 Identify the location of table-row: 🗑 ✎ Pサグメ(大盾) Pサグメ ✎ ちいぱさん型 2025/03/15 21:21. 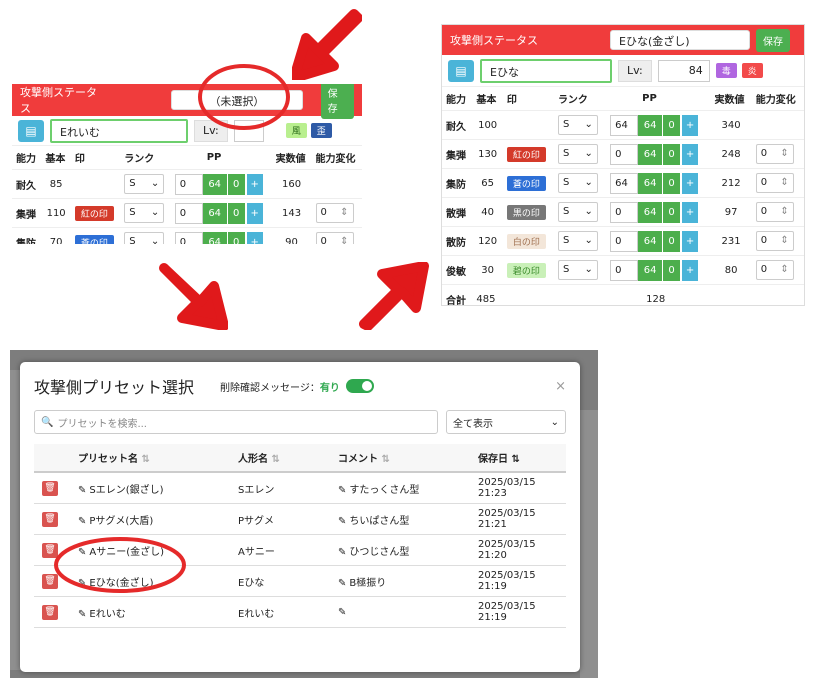
(300, 519).